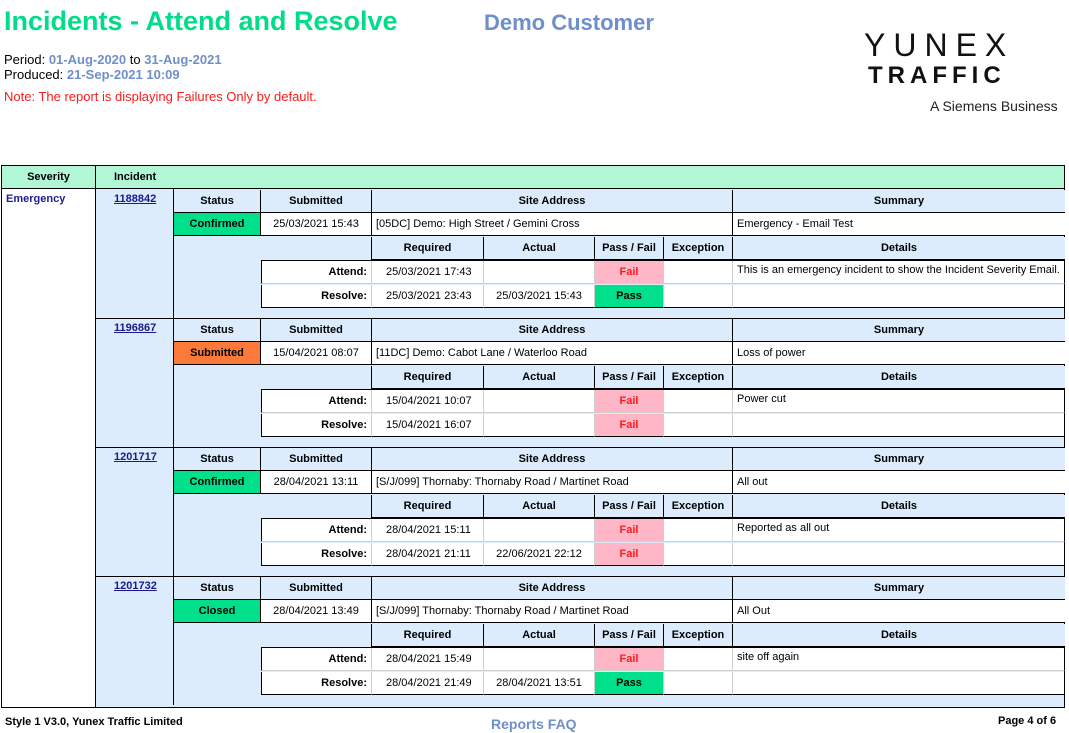  Describe the element at coordinates (316, 482) in the screenshot. I see `submitted-date: 28/04/2021 13:11` at that location.